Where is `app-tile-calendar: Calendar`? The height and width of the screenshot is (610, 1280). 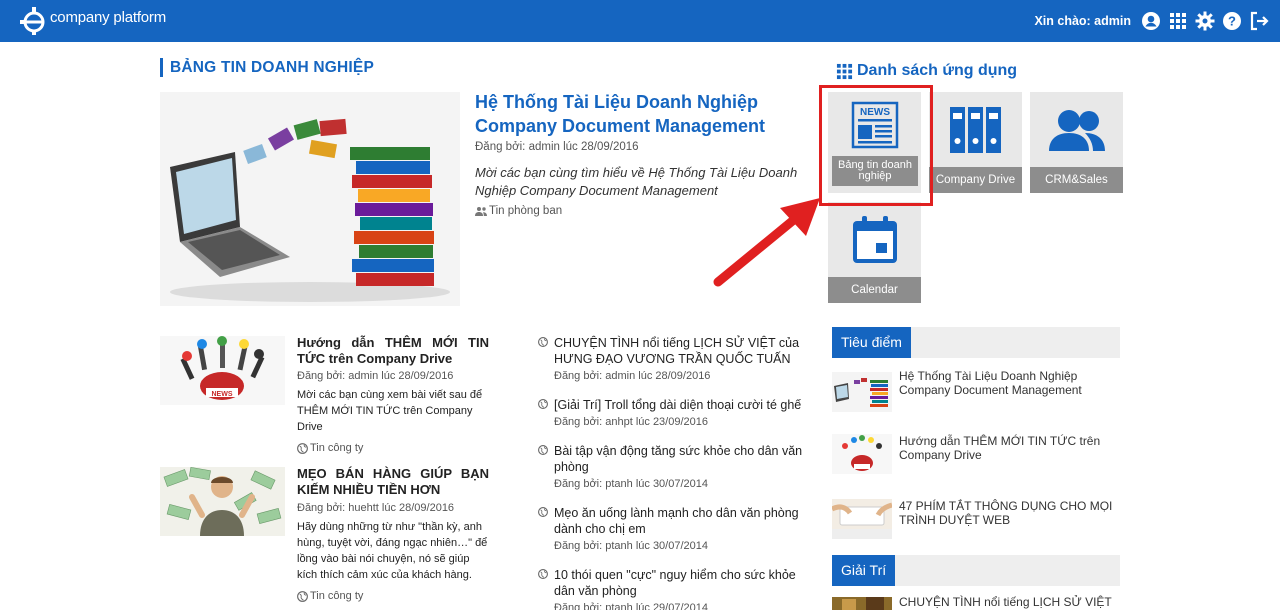
app-tile-calendar: Calendar is located at coordinates (874, 252).